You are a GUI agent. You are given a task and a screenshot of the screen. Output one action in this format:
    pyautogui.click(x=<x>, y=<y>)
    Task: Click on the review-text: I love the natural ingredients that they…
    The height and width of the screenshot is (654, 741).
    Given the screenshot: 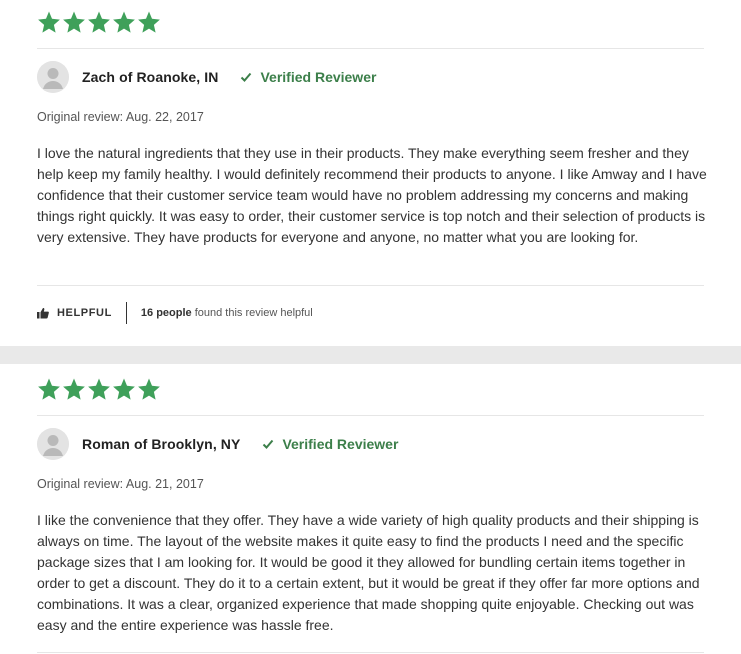 What is the action you would take?
    pyautogui.click(x=372, y=195)
    